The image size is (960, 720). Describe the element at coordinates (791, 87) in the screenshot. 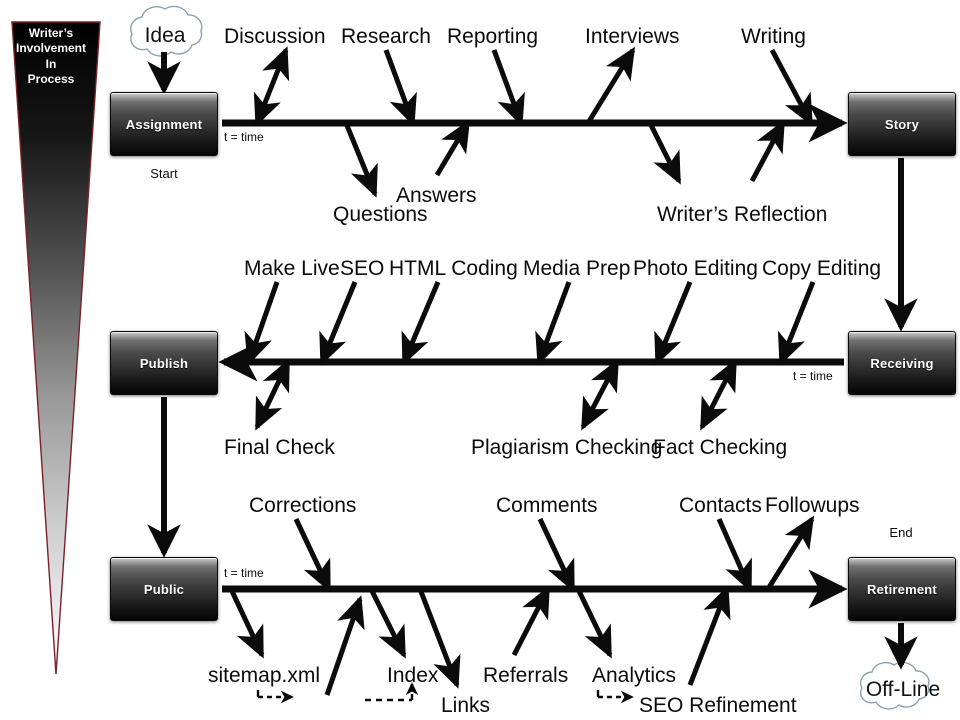

I see `bone-Writing` at that location.